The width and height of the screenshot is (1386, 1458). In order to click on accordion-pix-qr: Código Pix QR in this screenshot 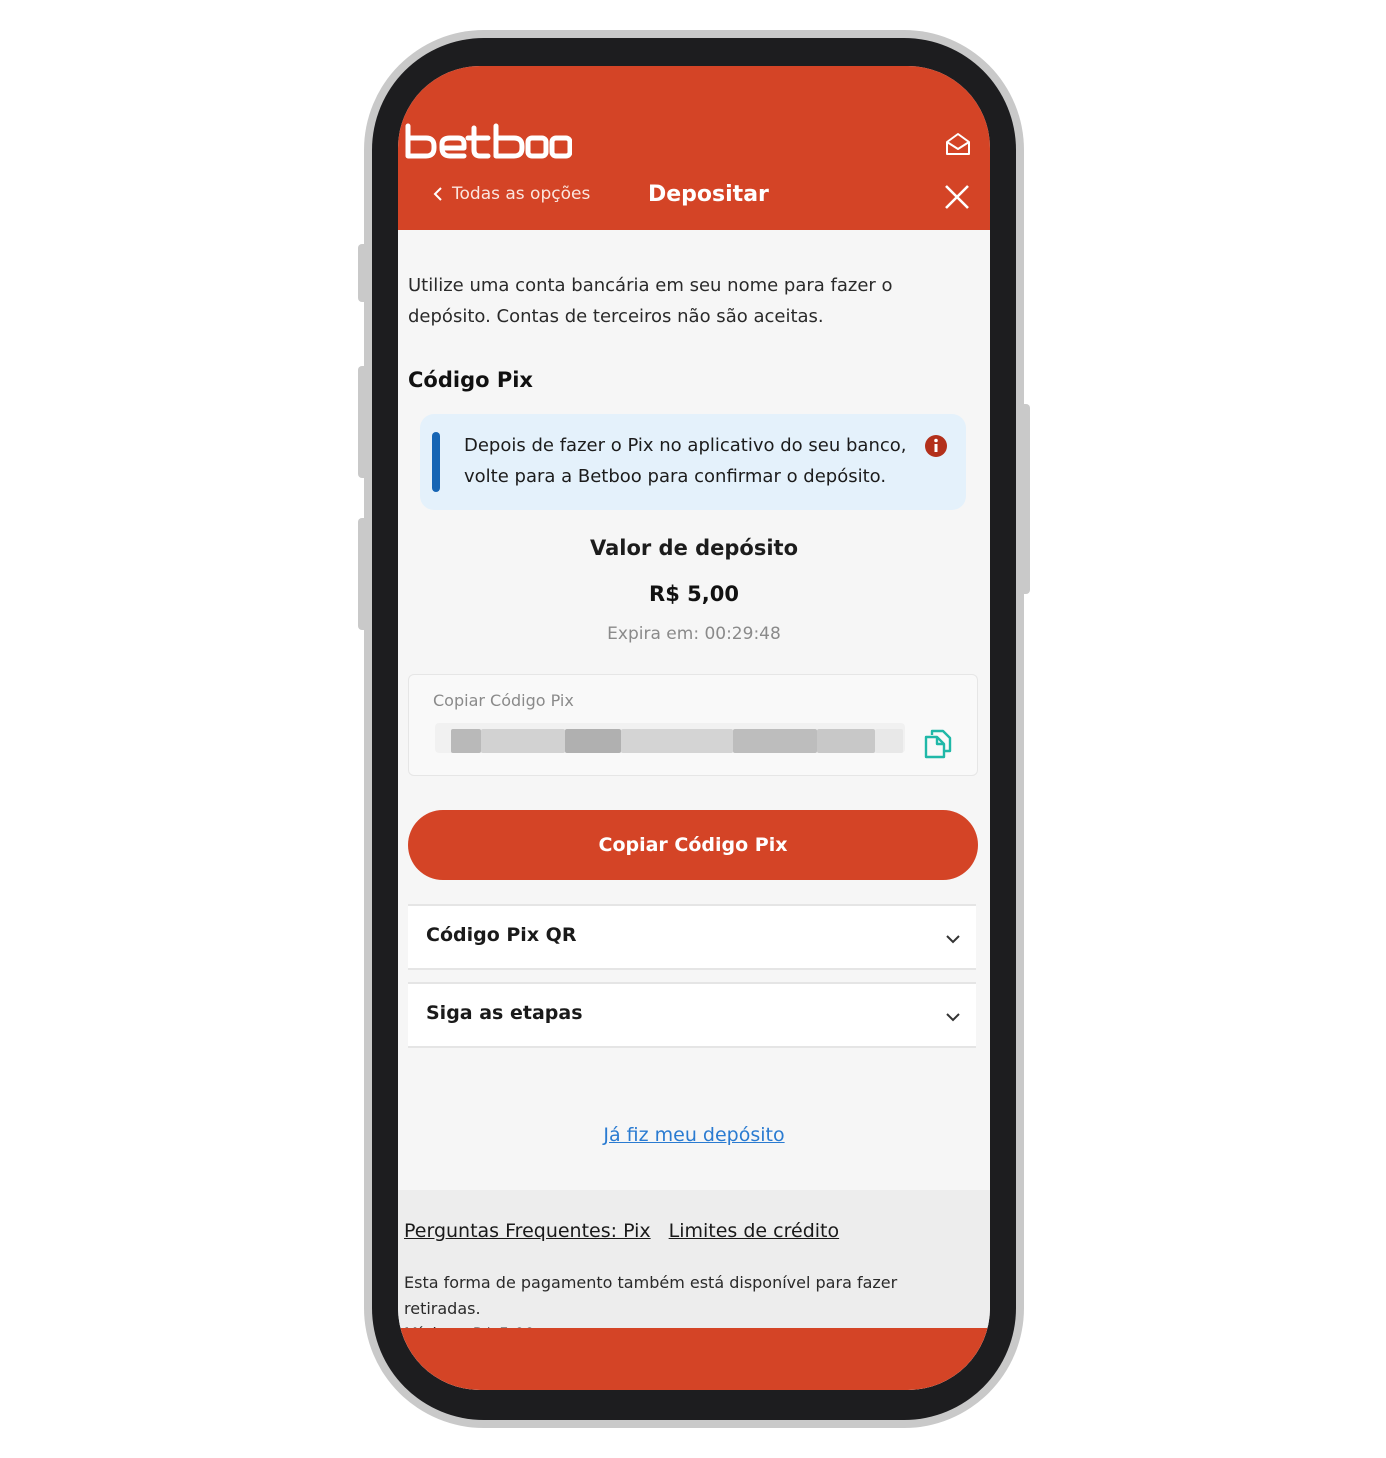, I will do `click(692, 937)`.